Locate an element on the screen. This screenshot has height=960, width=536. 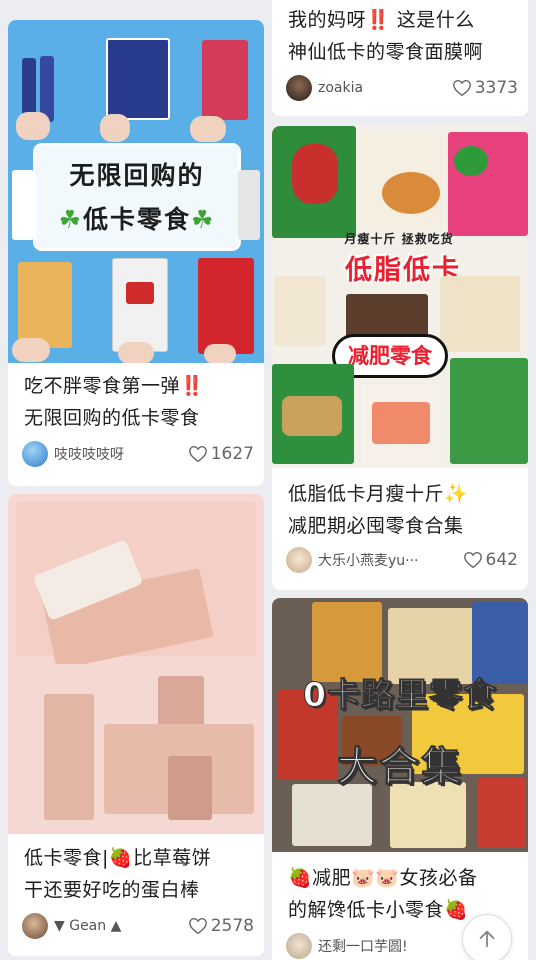
like-count: 2578 is located at coordinates (232, 926).